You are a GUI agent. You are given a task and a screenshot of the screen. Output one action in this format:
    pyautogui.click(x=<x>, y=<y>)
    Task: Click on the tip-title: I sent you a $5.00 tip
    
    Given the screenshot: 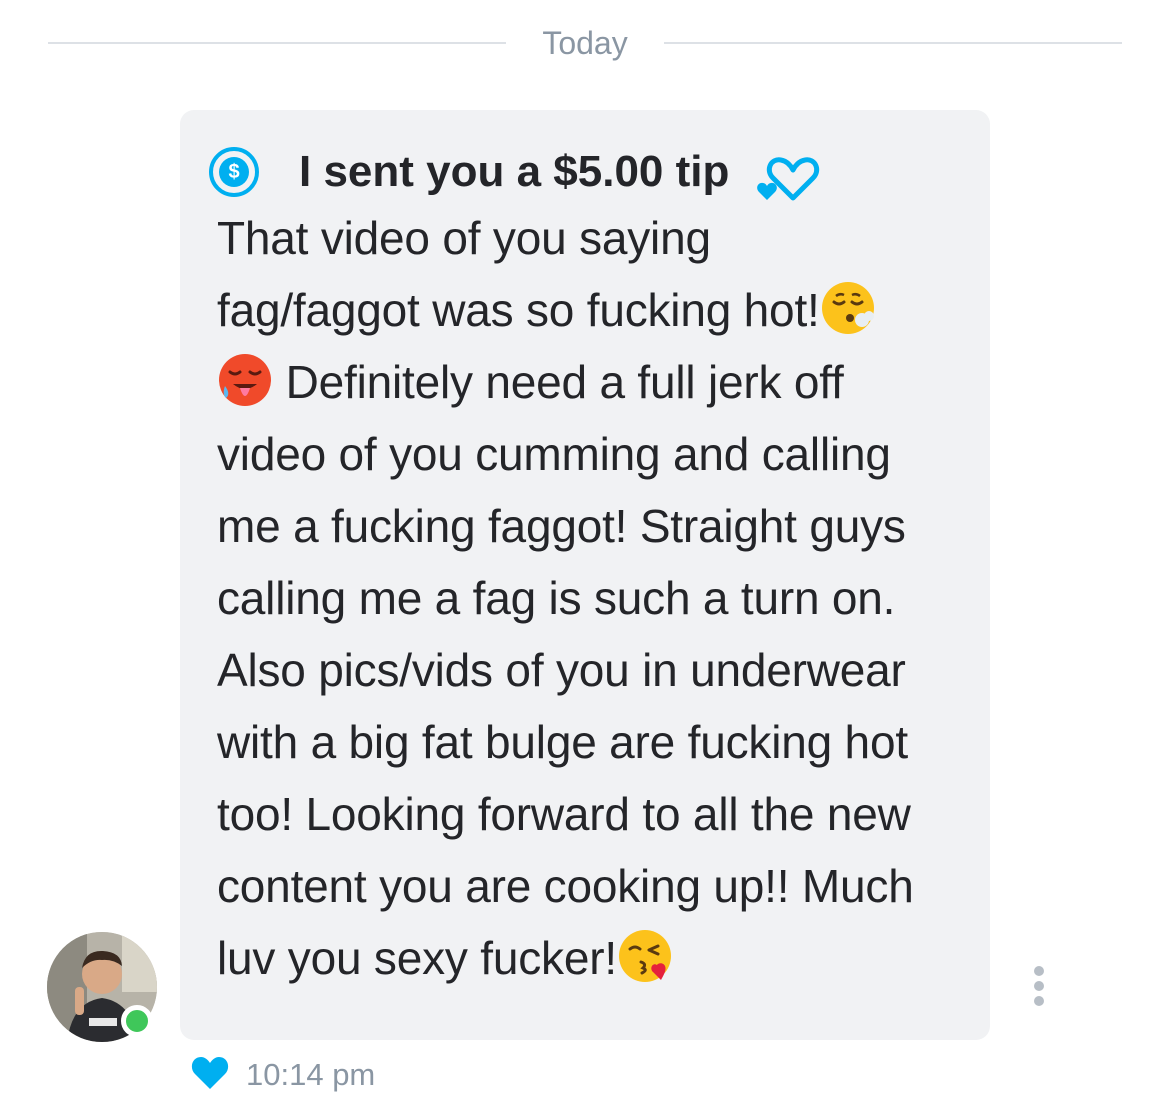 What is the action you would take?
    pyautogui.click(x=514, y=171)
    